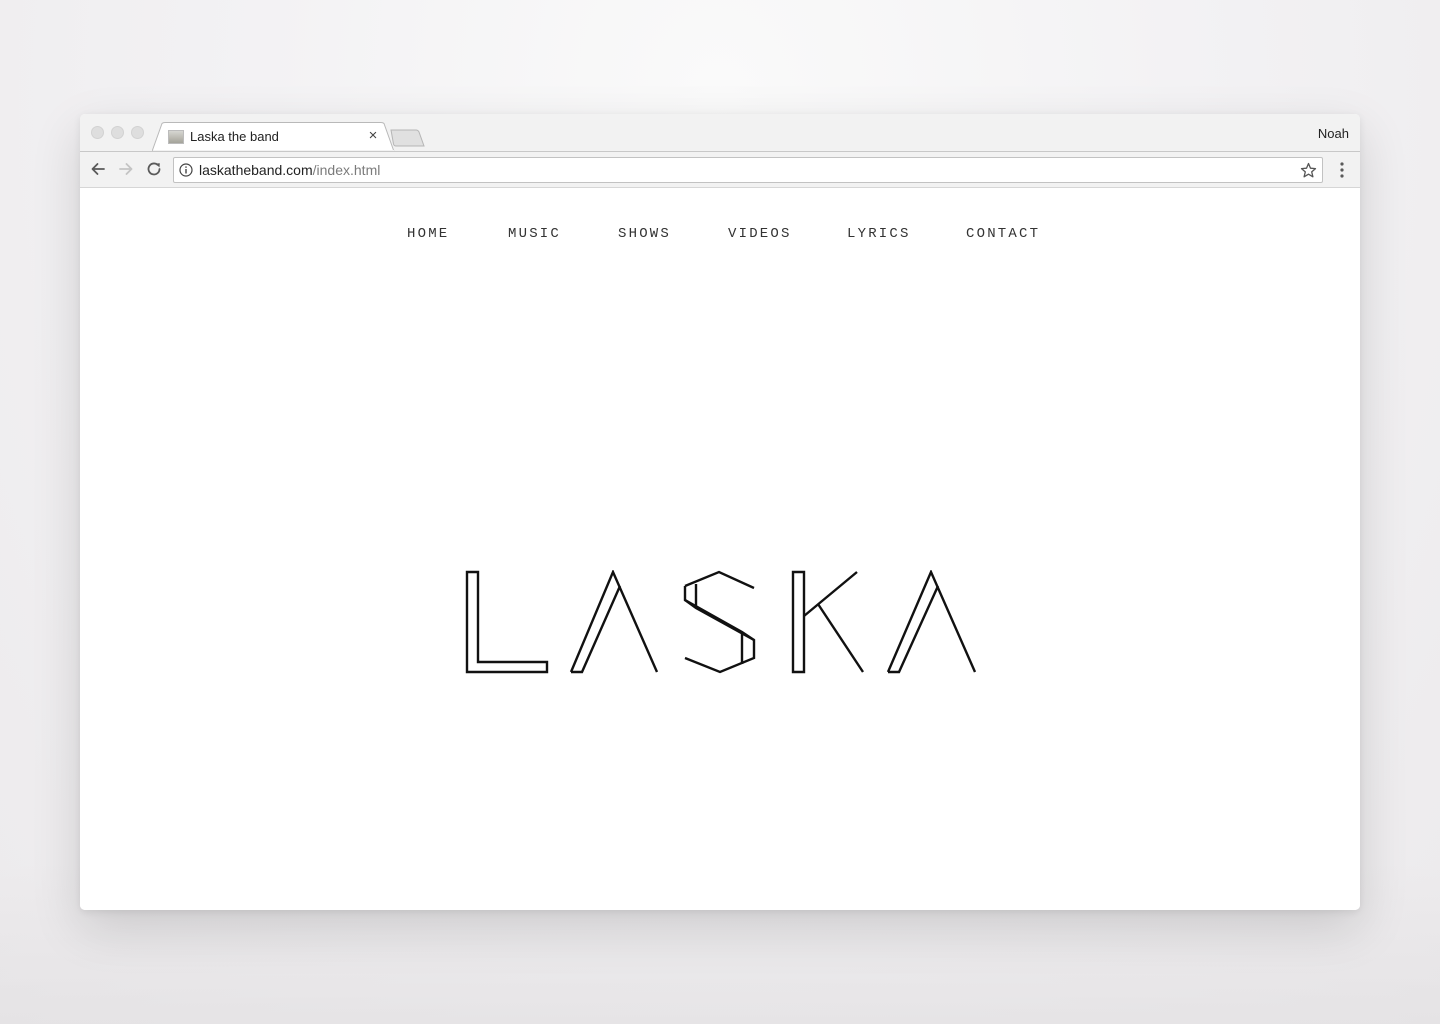  What do you see at coordinates (373, 136) in the screenshot?
I see `tab-close-icon: ×` at bounding box center [373, 136].